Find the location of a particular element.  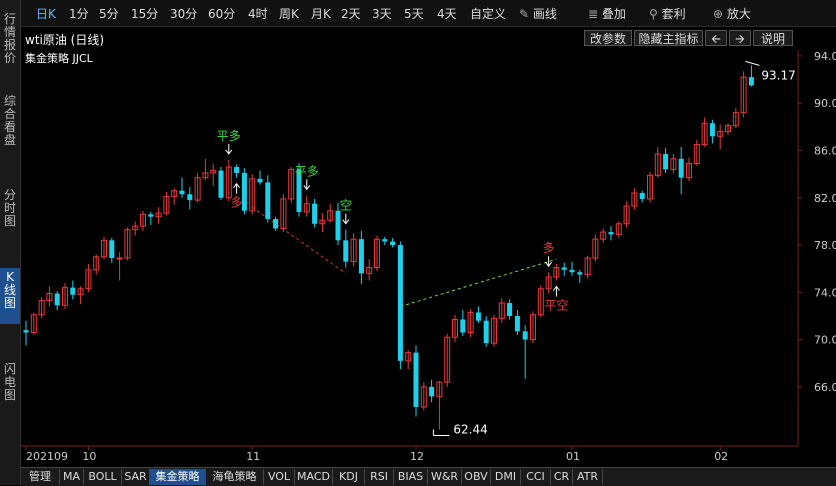

y-tick-label: 86.00 is located at coordinates (825, 150).